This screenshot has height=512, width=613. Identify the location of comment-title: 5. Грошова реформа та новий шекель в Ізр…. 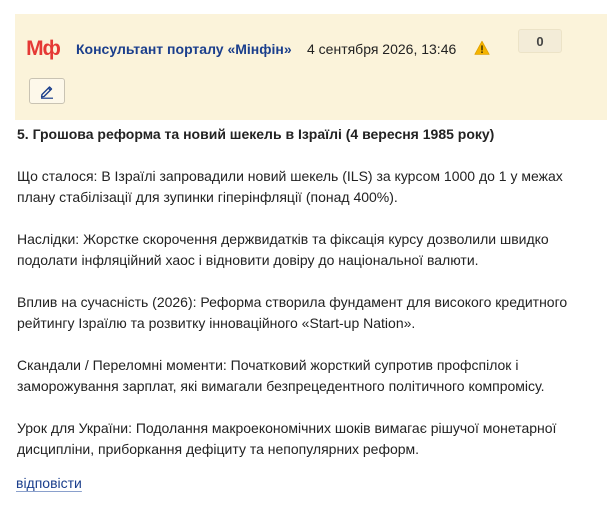
(256, 134).